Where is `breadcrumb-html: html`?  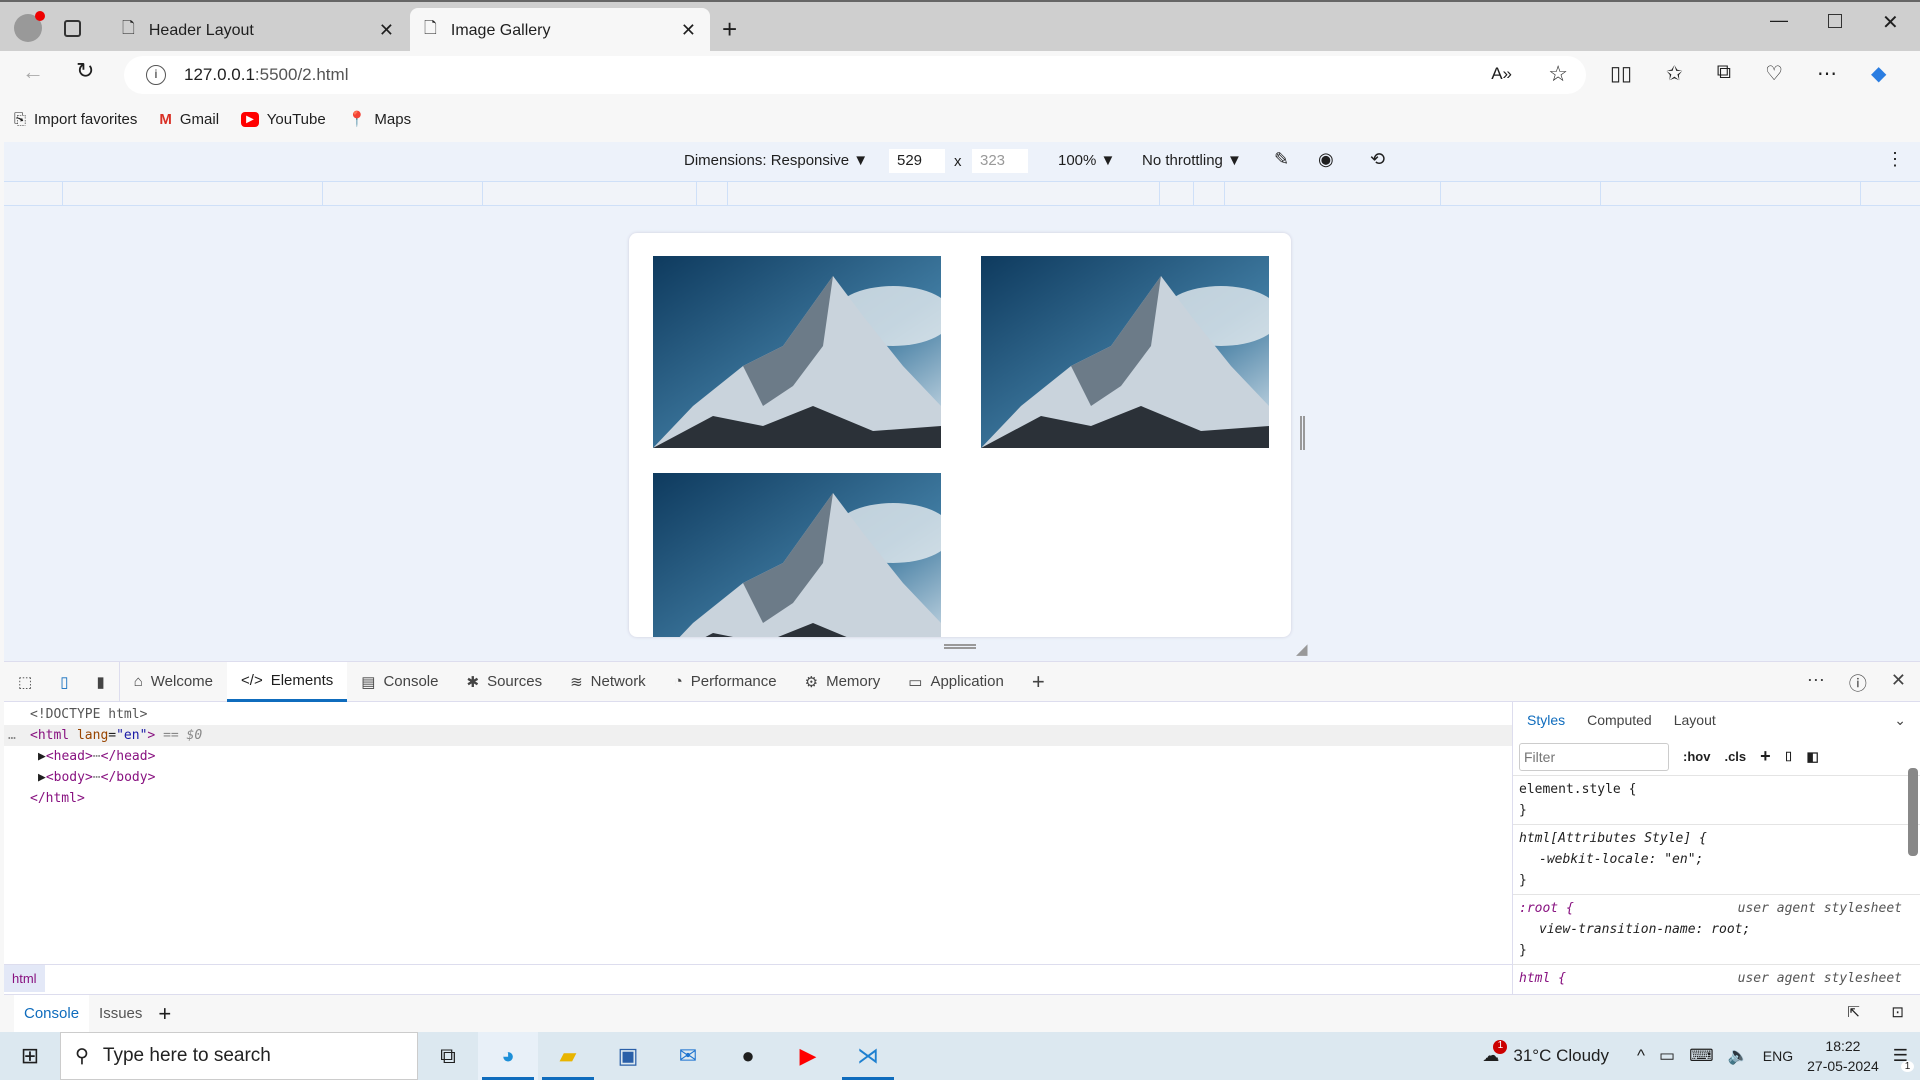 breadcrumb-html: html is located at coordinates (24, 978).